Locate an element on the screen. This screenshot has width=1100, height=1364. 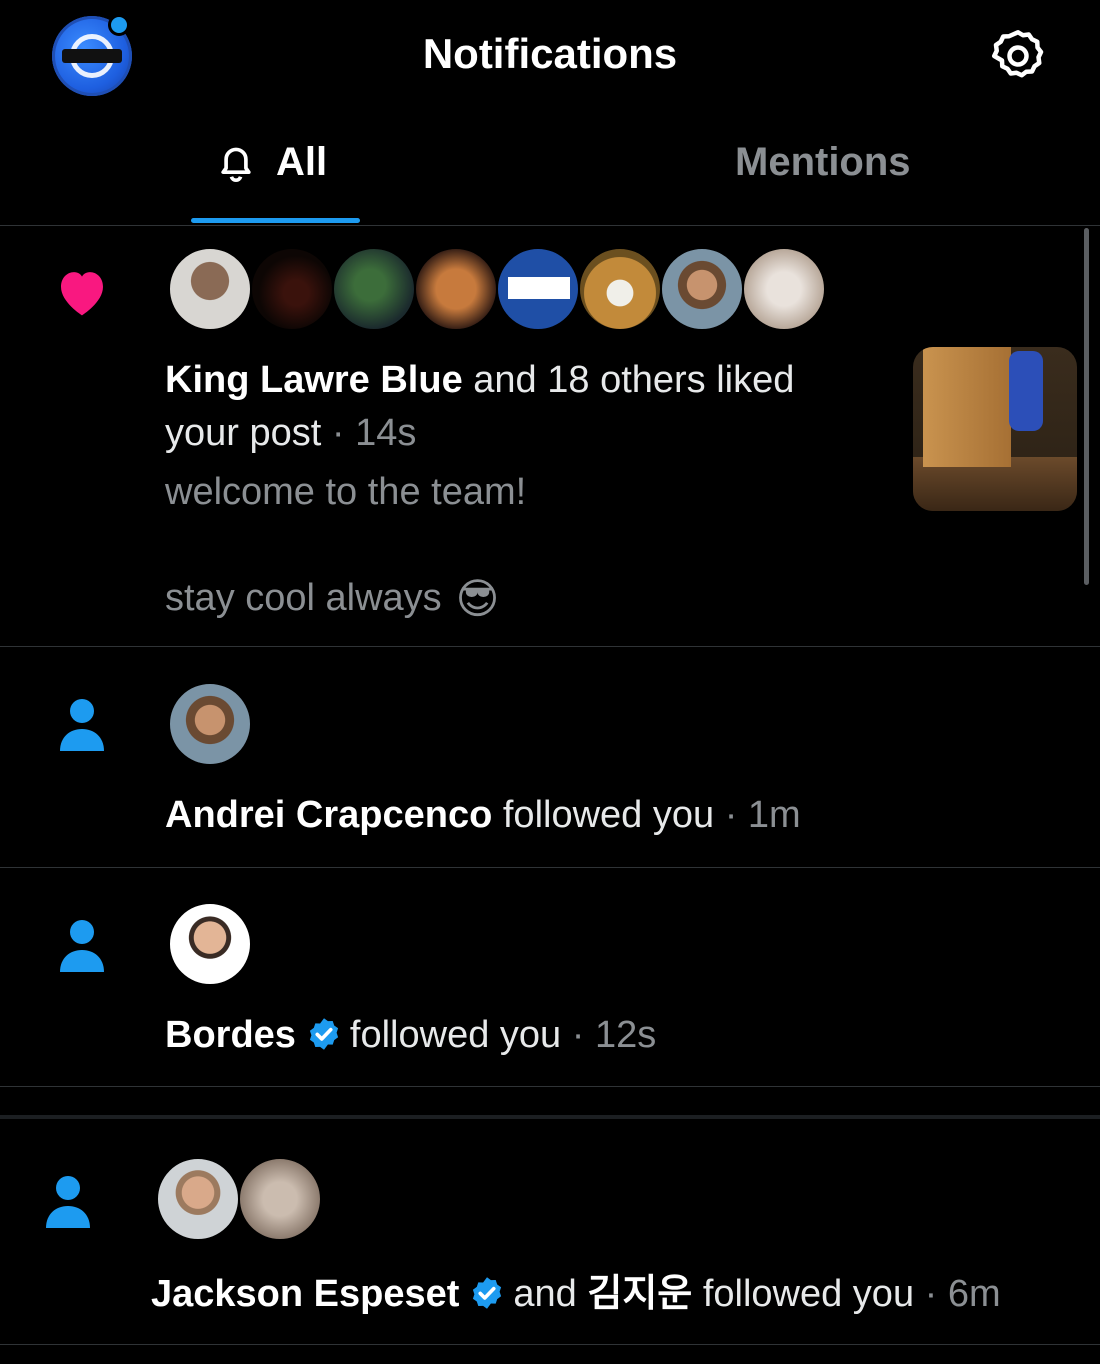
post-thumbnail is located at coordinates (995, 429).